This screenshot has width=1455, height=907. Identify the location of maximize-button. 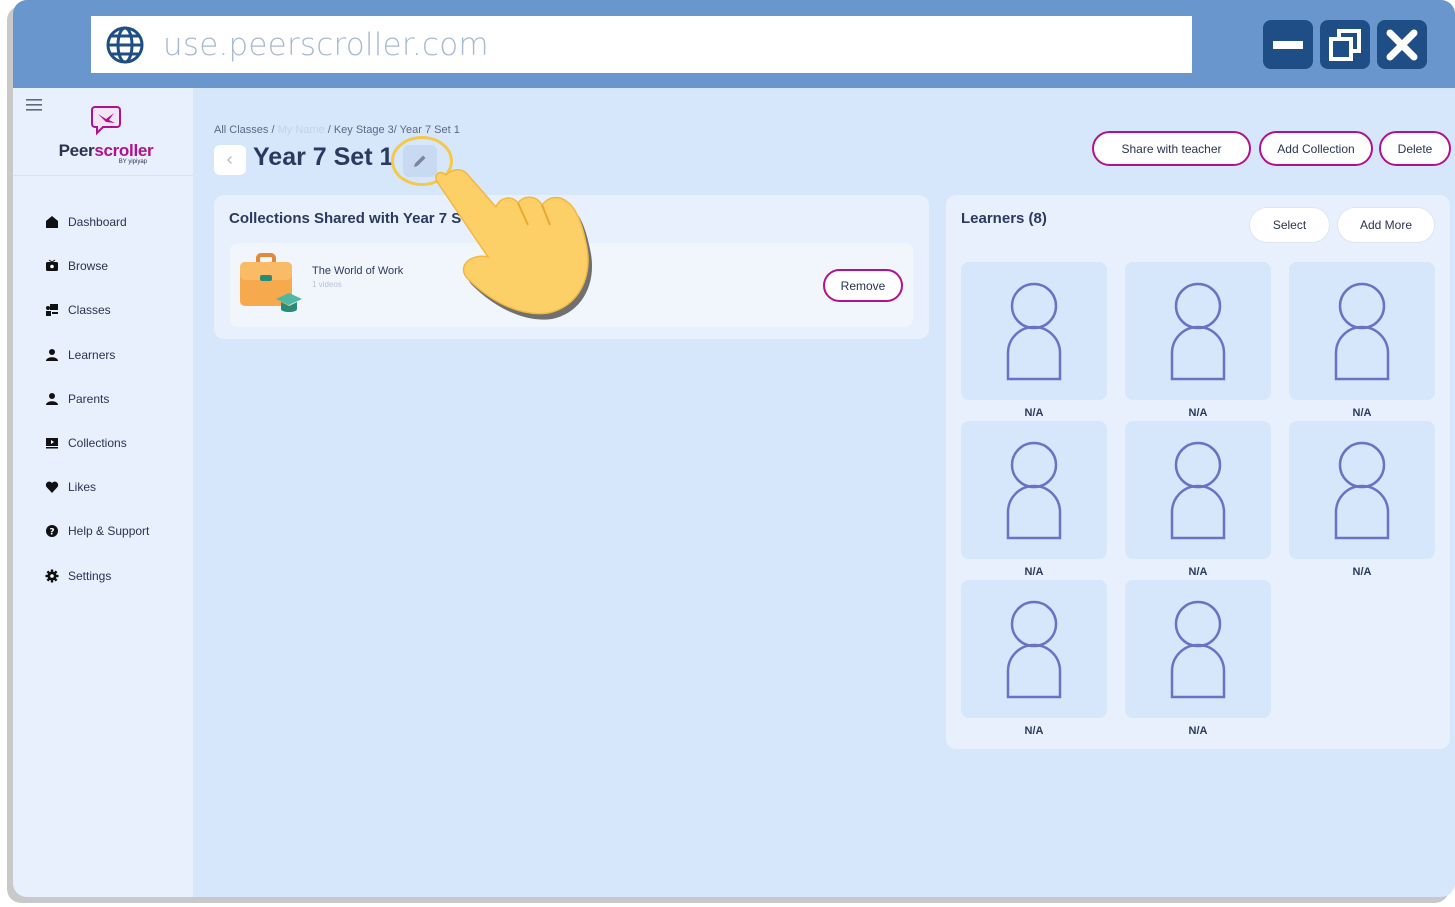
(1345, 44).